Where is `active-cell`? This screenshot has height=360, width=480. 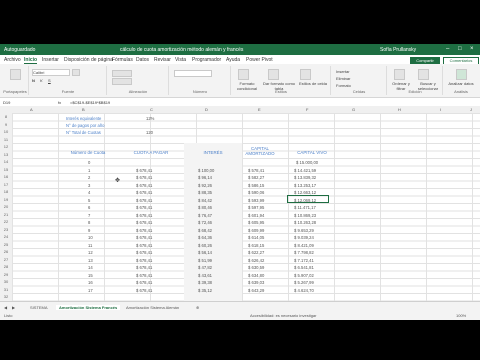 active-cell is located at coordinates (308, 199).